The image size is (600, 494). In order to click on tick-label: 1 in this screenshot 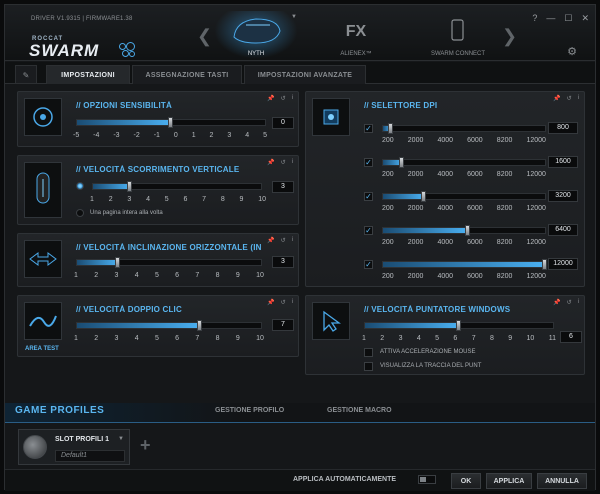, I will do `click(76, 338)`.